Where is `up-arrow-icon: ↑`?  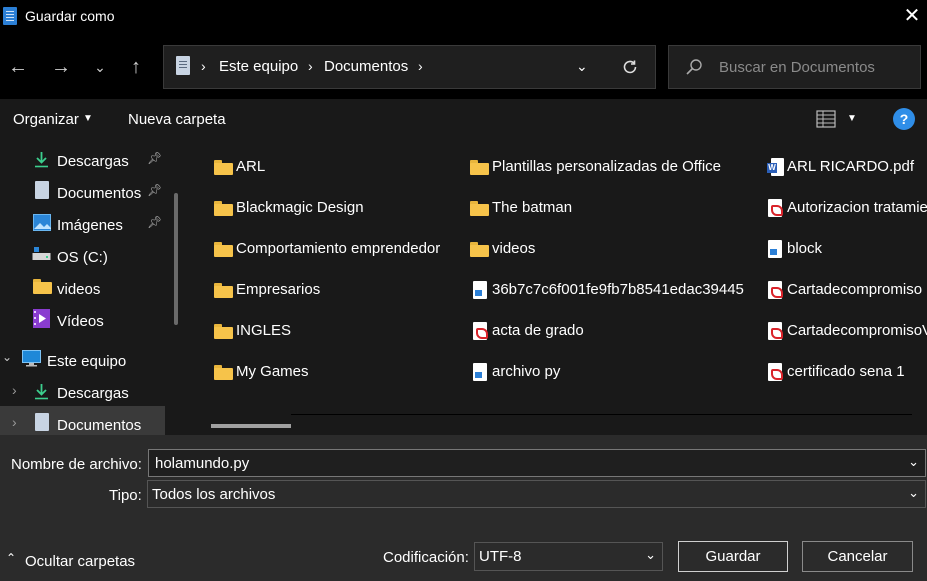
up-arrow-icon: ↑ is located at coordinates (136, 67).